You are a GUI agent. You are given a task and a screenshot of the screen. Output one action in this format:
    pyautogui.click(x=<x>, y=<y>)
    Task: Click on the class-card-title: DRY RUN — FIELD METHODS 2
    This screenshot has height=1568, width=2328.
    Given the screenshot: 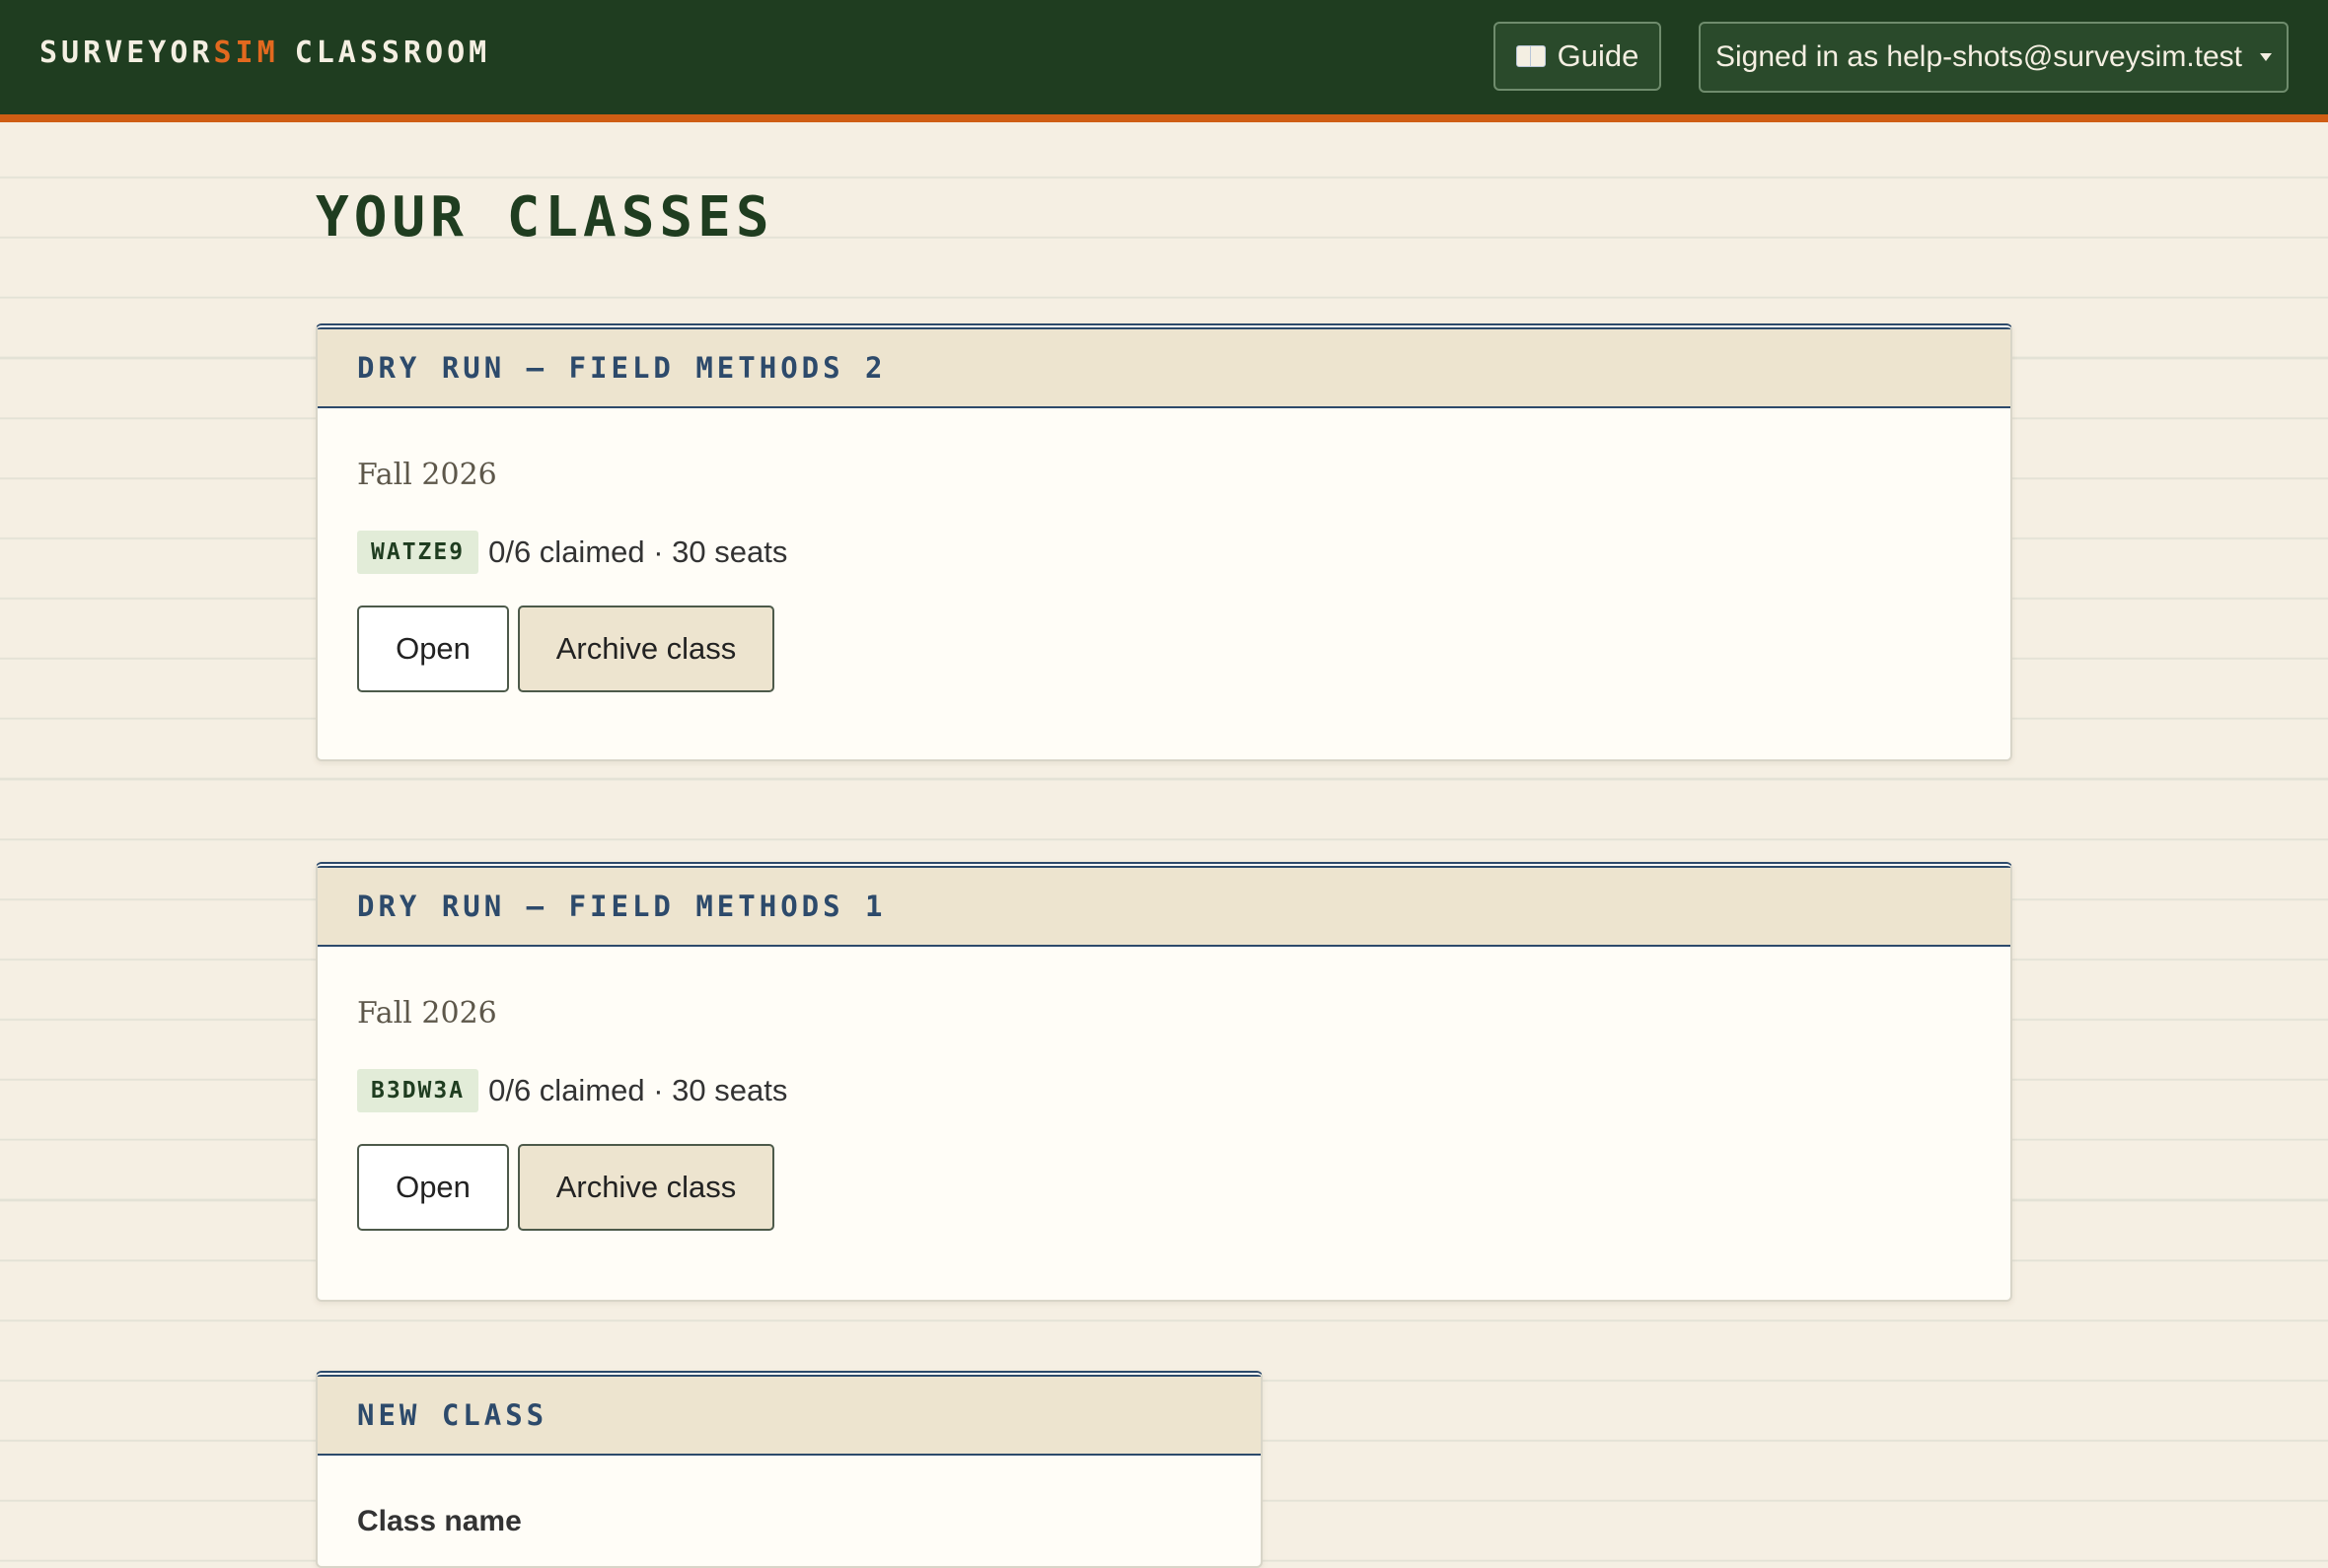 What is the action you would take?
    pyautogui.click(x=1164, y=368)
    